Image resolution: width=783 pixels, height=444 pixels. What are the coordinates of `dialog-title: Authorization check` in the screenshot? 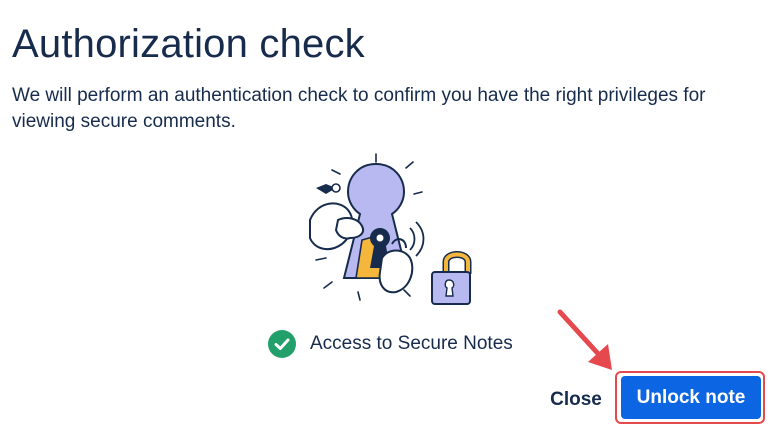 It's located at (188, 44).